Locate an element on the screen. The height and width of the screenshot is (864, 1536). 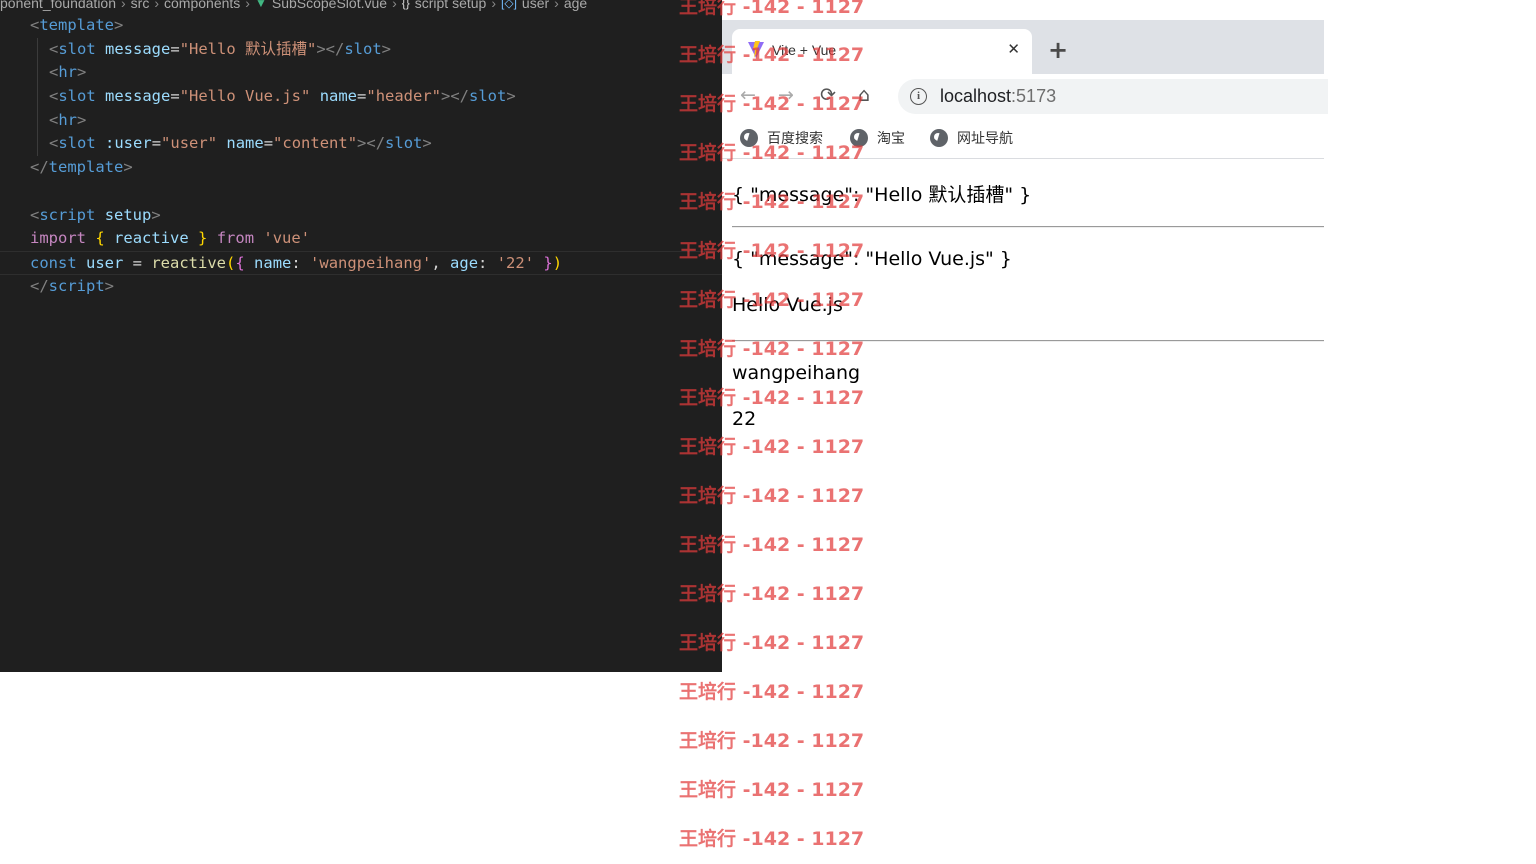
address-bar: i localhost:5173 is located at coordinates (1113, 96).